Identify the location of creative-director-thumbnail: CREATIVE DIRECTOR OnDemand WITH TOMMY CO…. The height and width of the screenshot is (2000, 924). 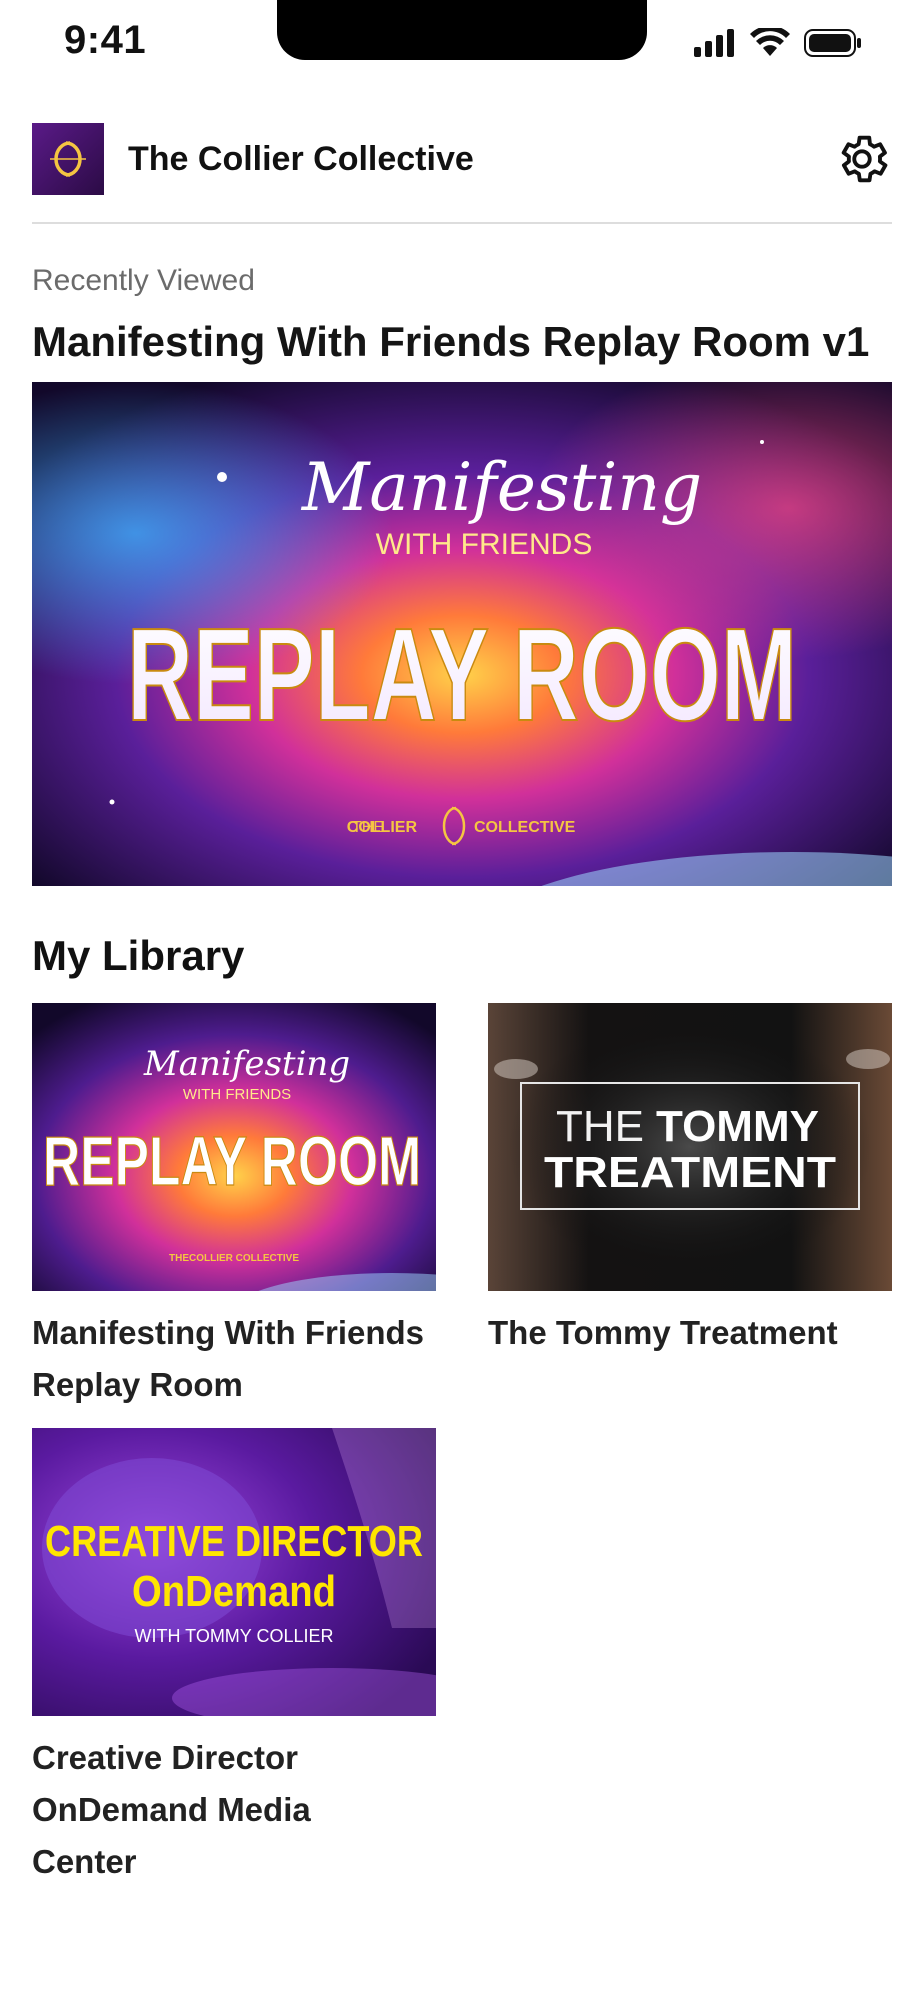
(234, 1572).